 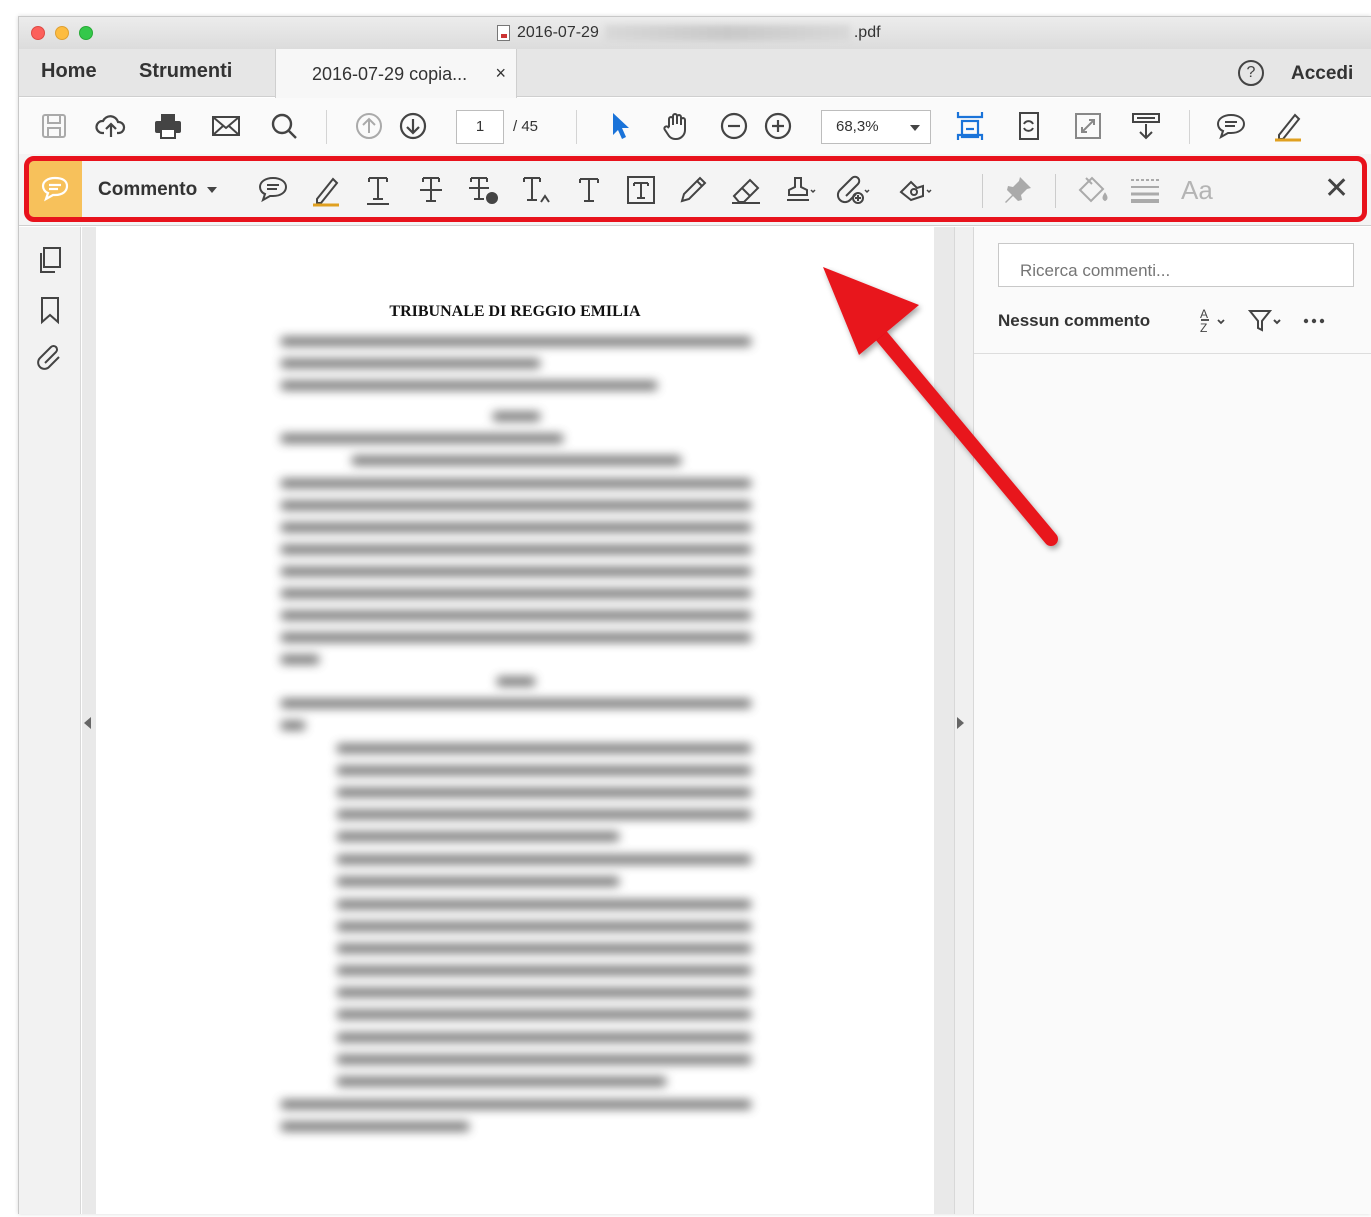 I want to click on tab-home: Home, so click(x=69, y=71).